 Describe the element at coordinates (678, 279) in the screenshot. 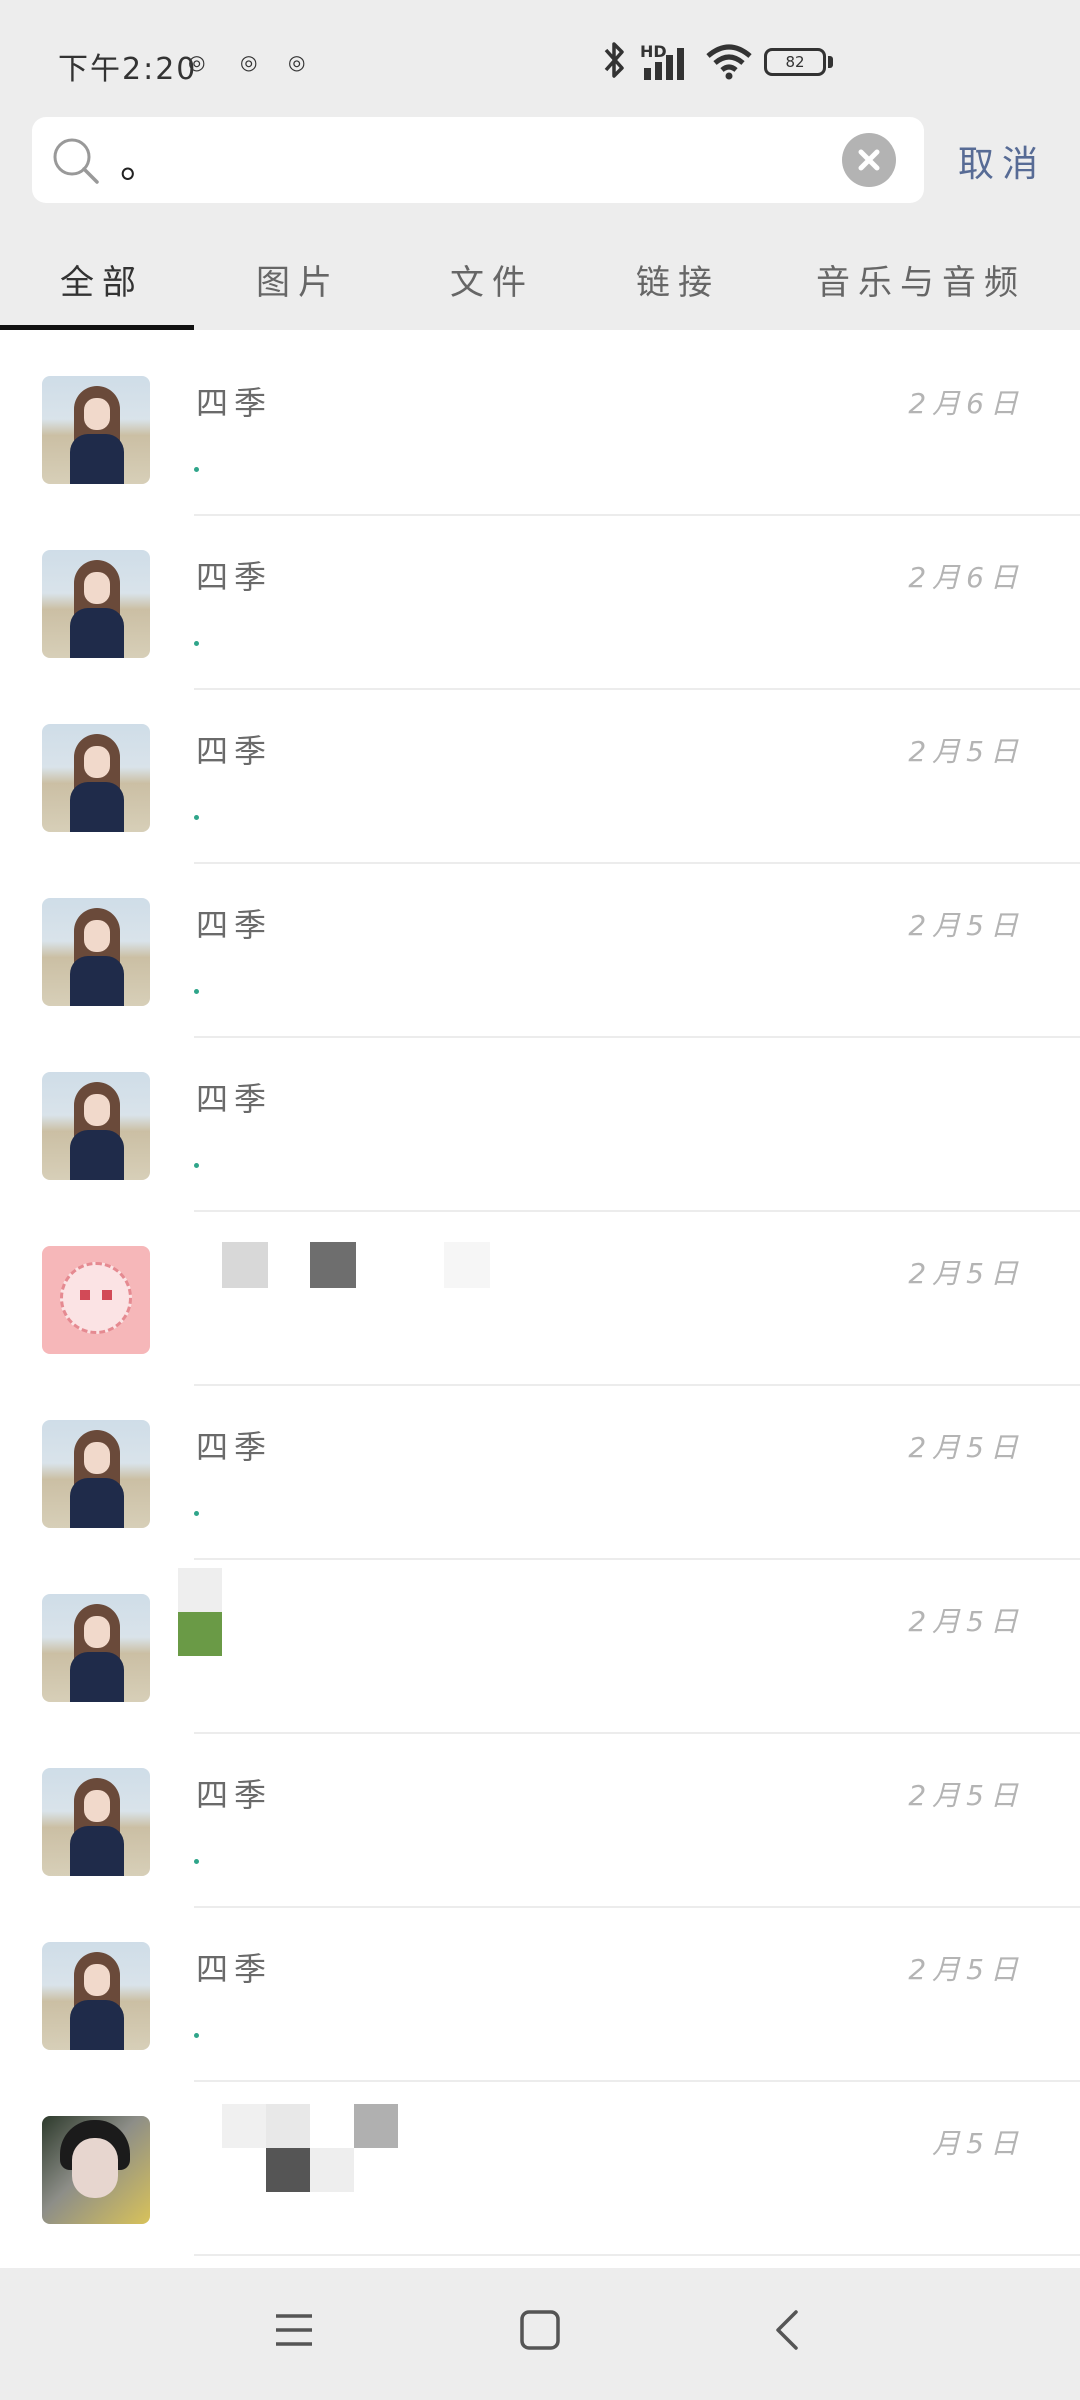

I see `tab-links: 链接` at that location.